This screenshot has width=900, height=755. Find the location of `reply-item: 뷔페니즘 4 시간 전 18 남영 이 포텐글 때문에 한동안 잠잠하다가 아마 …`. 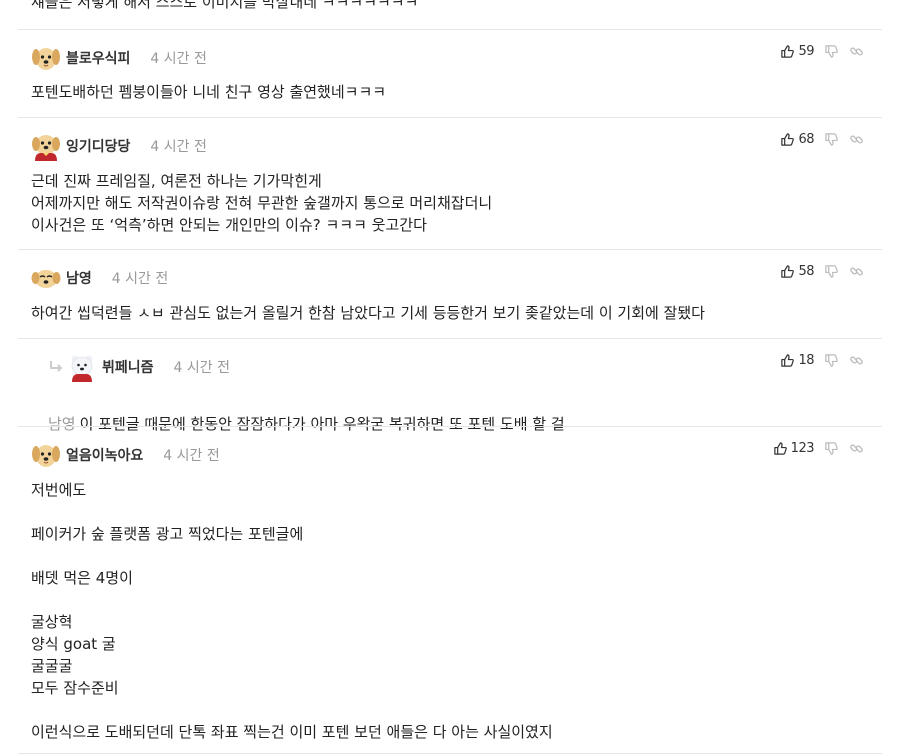

reply-item: 뷔페니즘 4 시간 전 18 남영 이 포텐글 때문에 한동안 잠잠하다가 아마 … is located at coordinates (450, 385).